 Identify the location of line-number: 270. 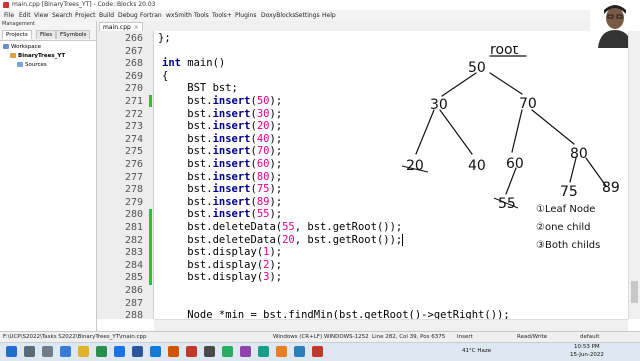
(133, 89).